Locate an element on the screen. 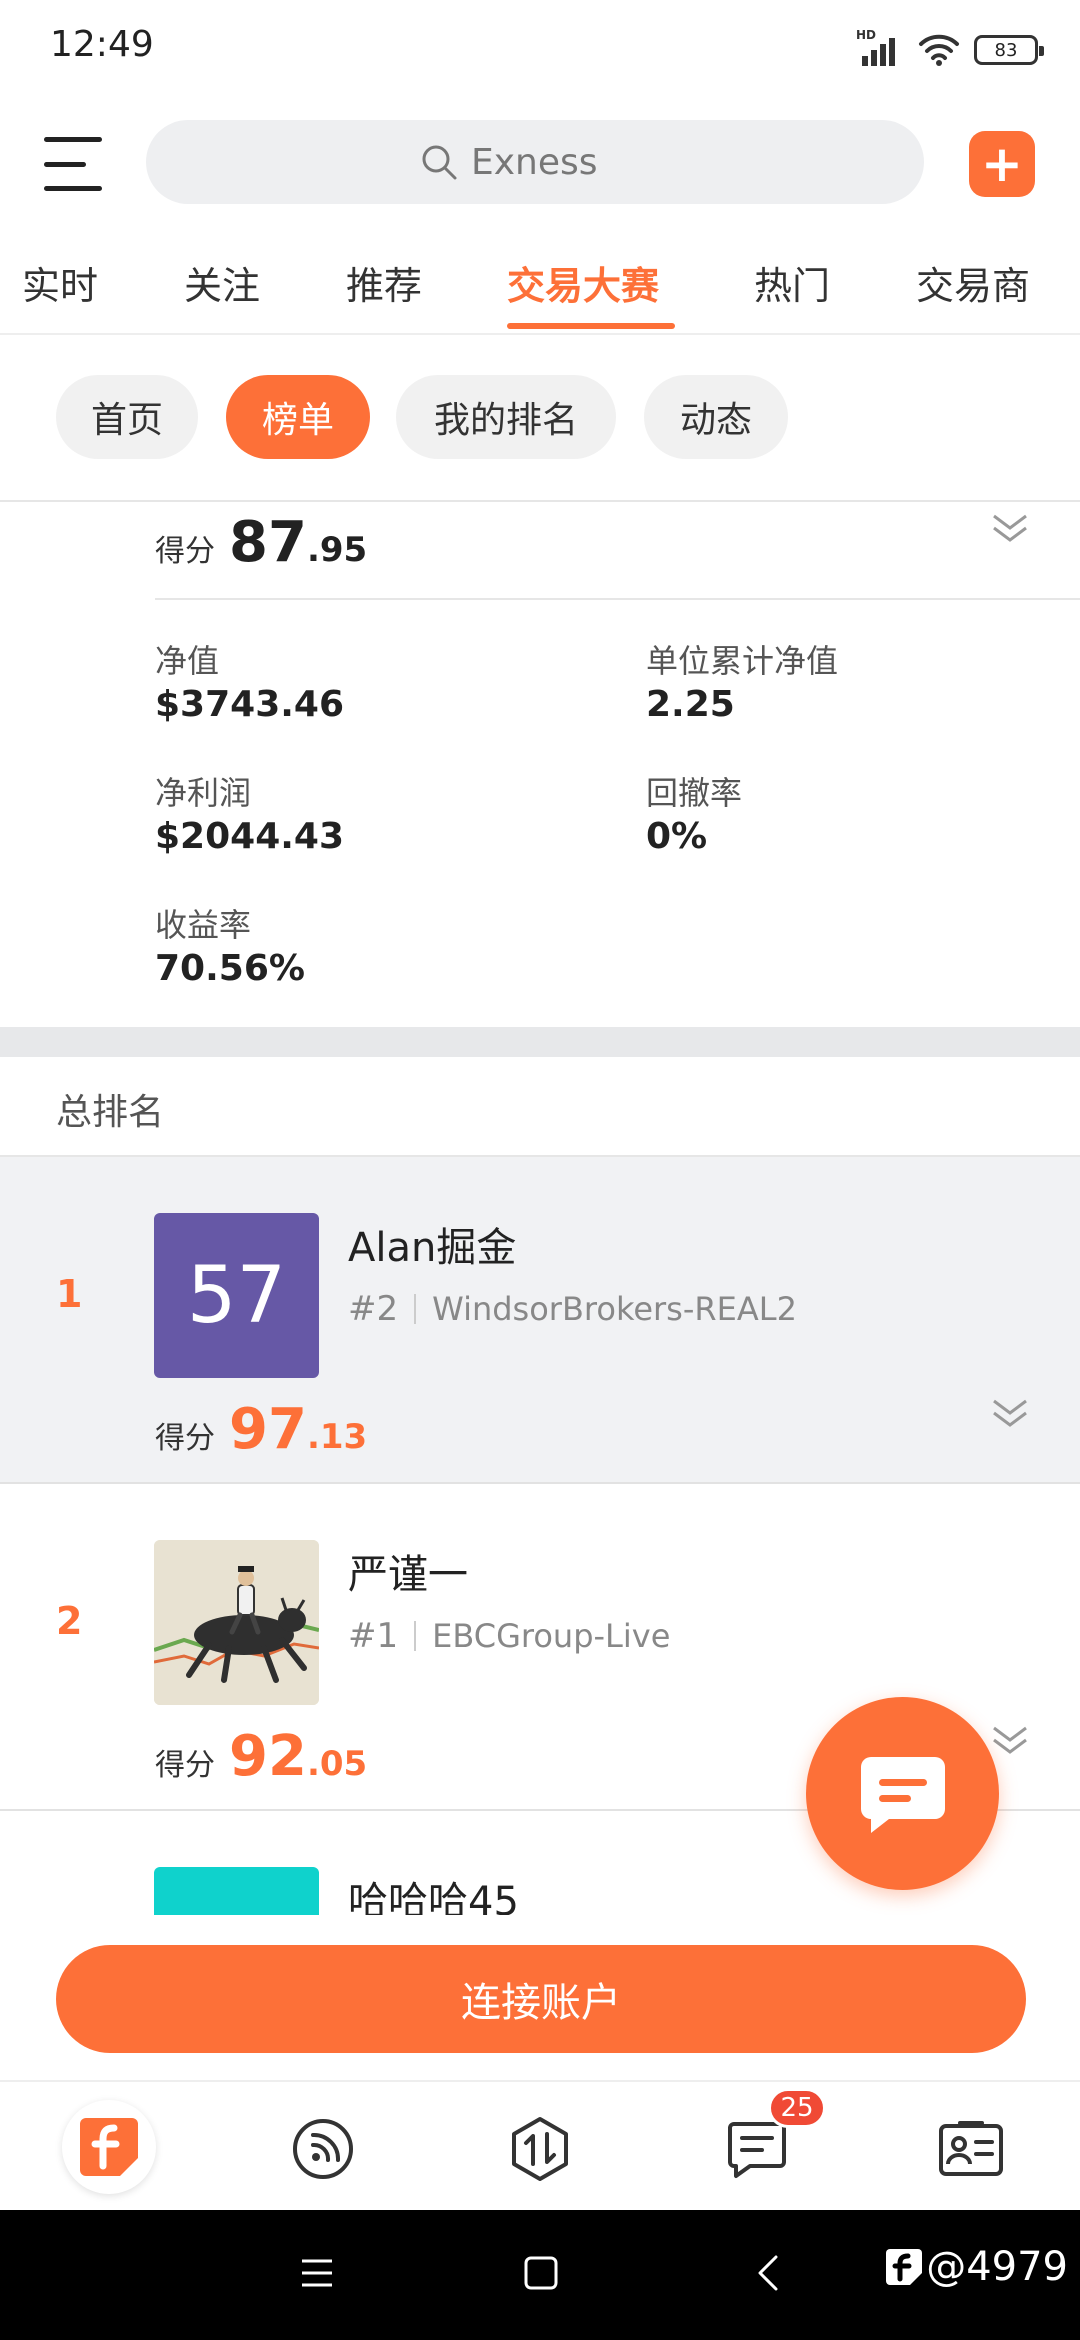 The image size is (1080, 2340). nav-profile is located at coordinates (971, 2149).